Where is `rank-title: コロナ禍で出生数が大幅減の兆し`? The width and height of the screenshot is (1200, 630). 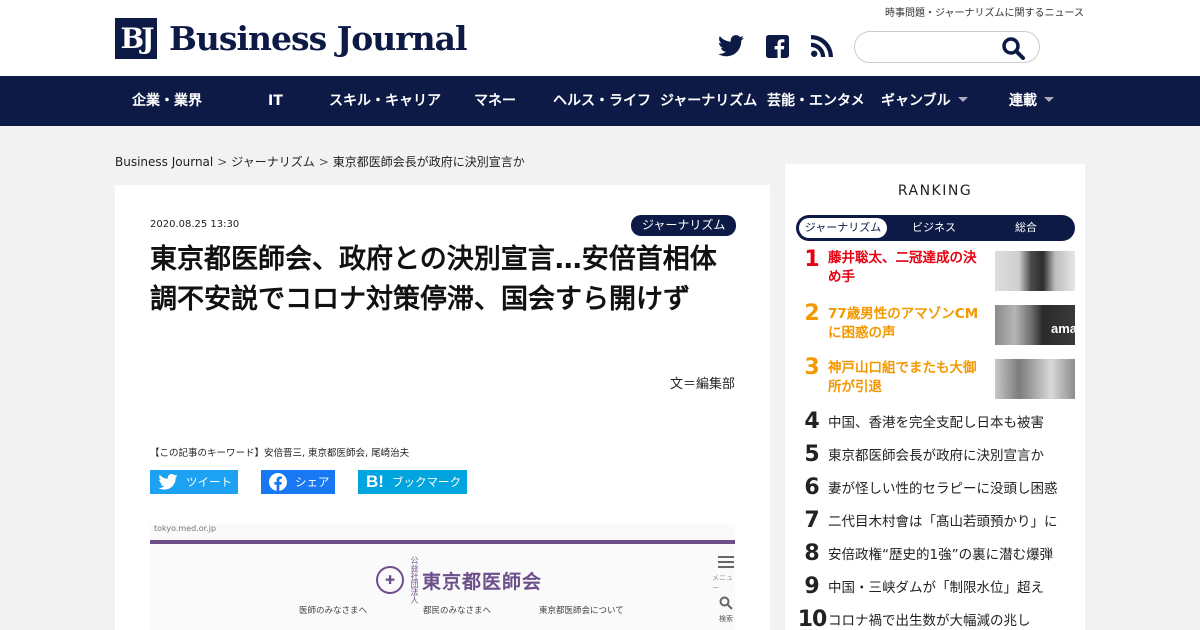
rank-title: コロナ禍で出生数が大幅減の兆し is located at coordinates (929, 621).